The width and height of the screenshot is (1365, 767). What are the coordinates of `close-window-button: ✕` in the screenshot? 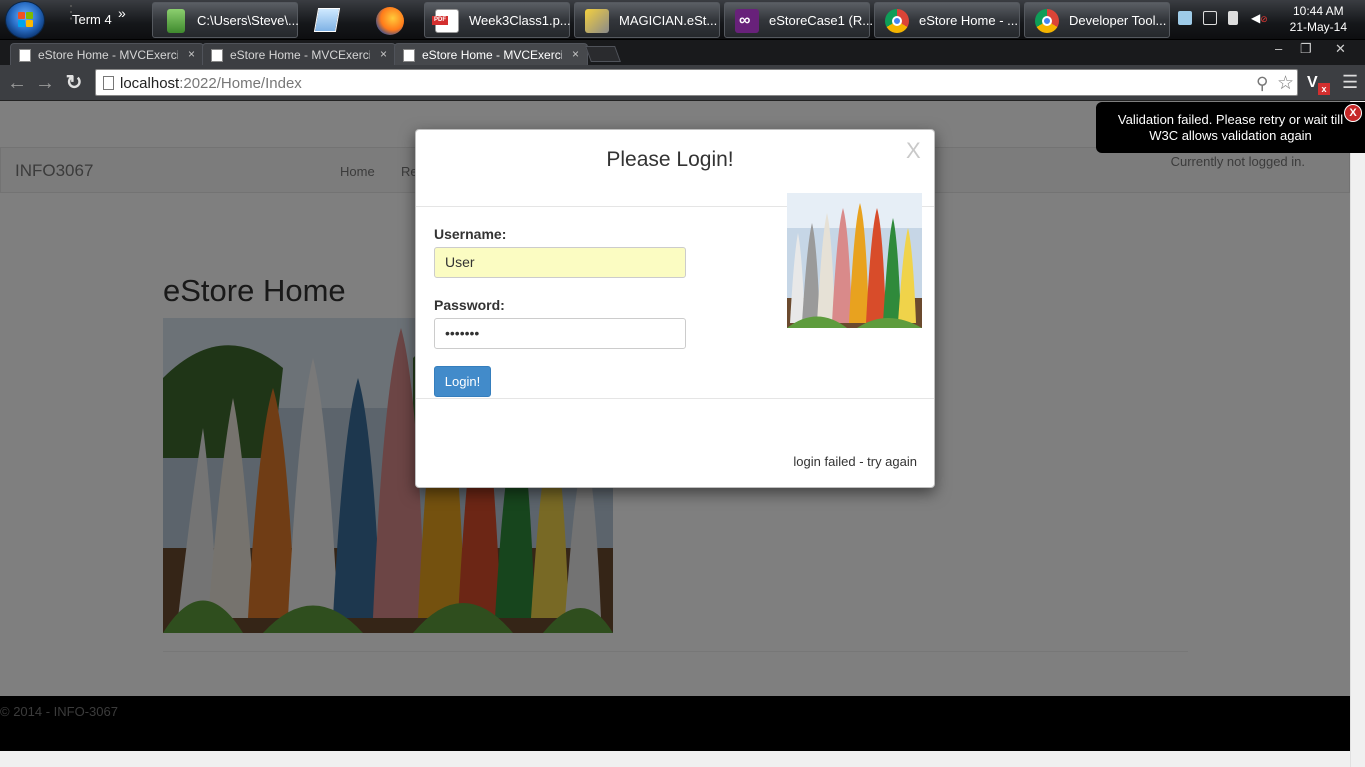 It's located at (1340, 49).